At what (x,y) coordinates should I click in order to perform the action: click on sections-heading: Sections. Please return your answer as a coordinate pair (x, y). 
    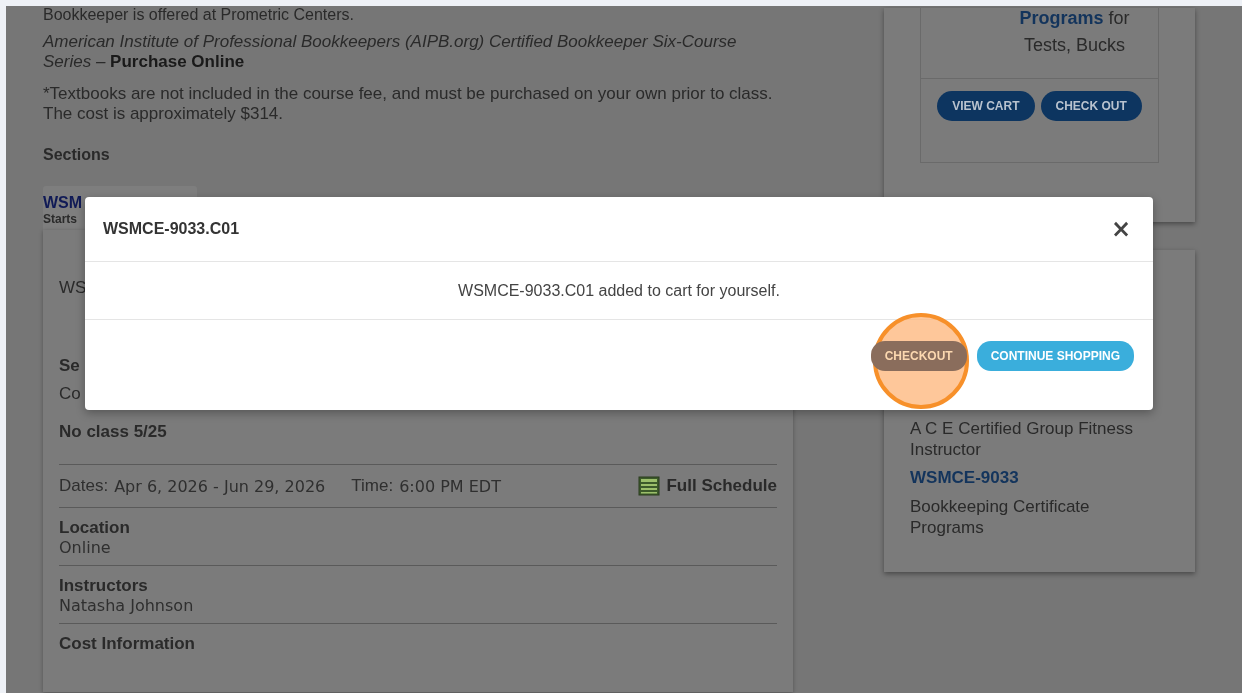
    Looking at the image, I should click on (77, 155).